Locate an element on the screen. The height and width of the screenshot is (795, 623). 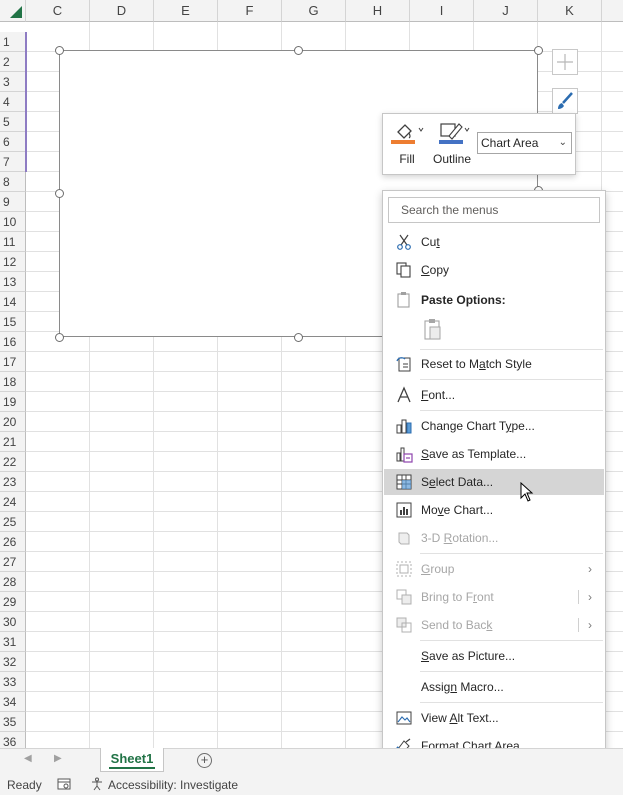
menu-item-copy: Copy is located at coordinates (494, 270).